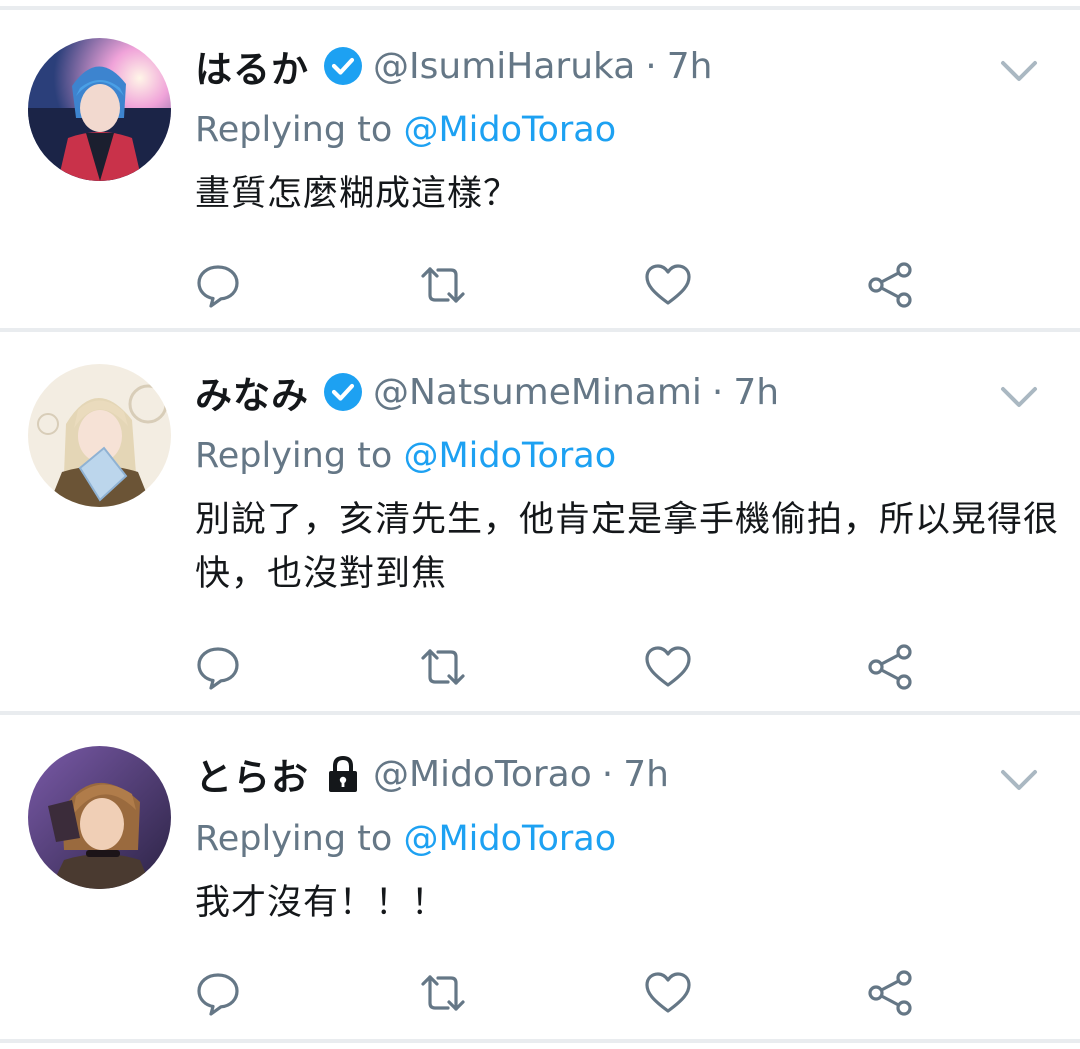 The height and width of the screenshot is (1049, 1080). I want to click on avatar-torao-image, so click(99, 817).